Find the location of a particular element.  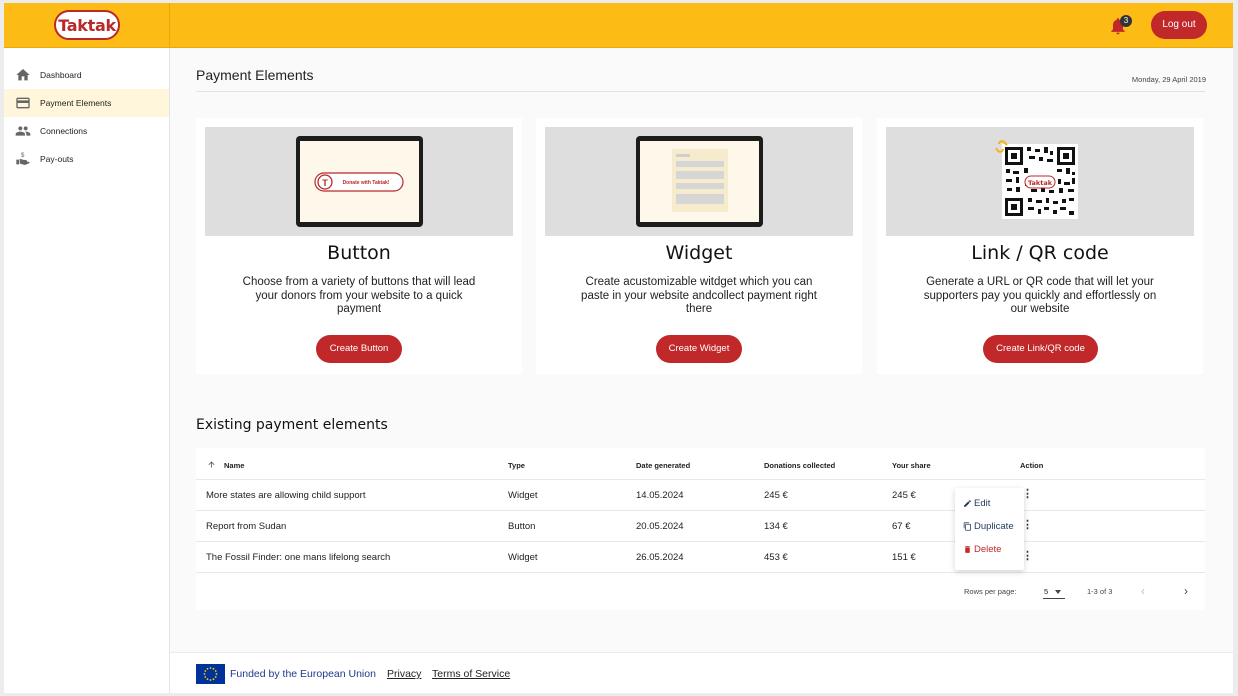

eu-funding-text: Funded by the European Union is located at coordinates (303, 674).